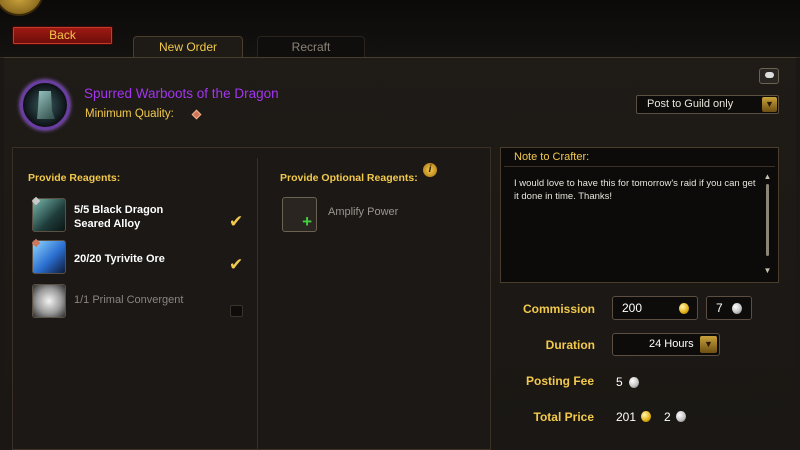 The image size is (800, 450). What do you see at coordinates (400, 29) in the screenshot?
I see `title-bar` at bounding box center [400, 29].